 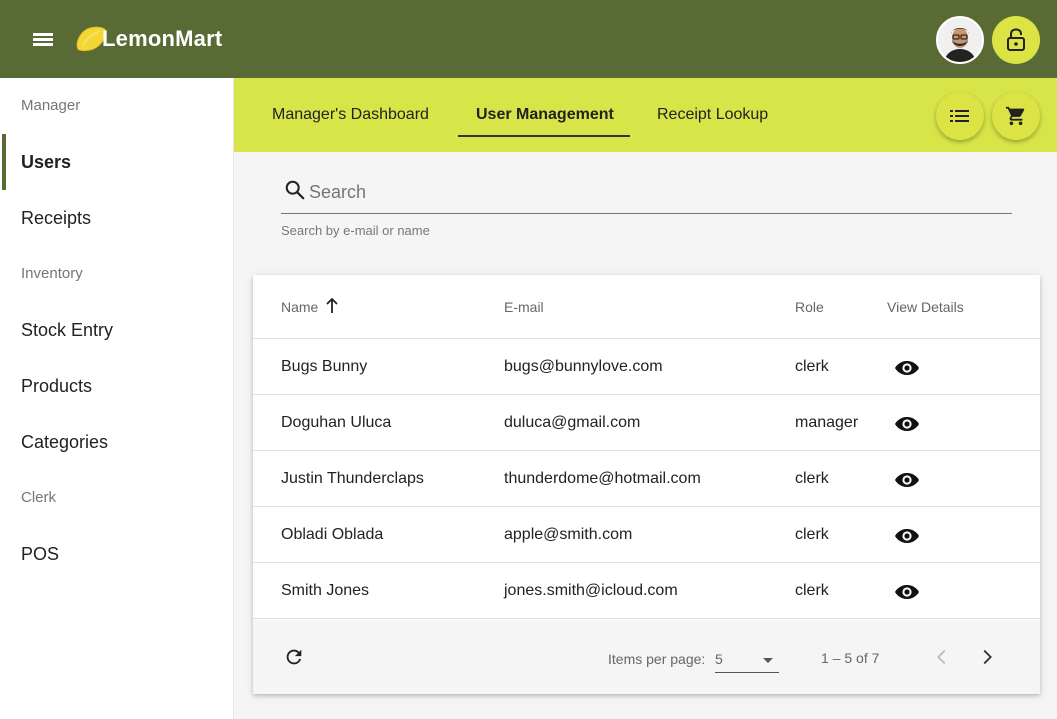 I want to click on table-paginator: Items per page: 5 1 – 5 of 7, so click(x=646, y=657).